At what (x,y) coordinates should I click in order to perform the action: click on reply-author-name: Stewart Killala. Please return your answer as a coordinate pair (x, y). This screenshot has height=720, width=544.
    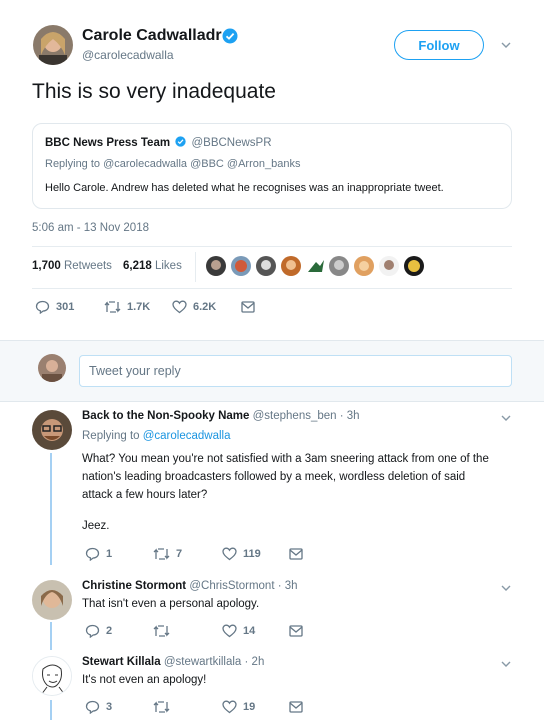
    Looking at the image, I should click on (121, 662).